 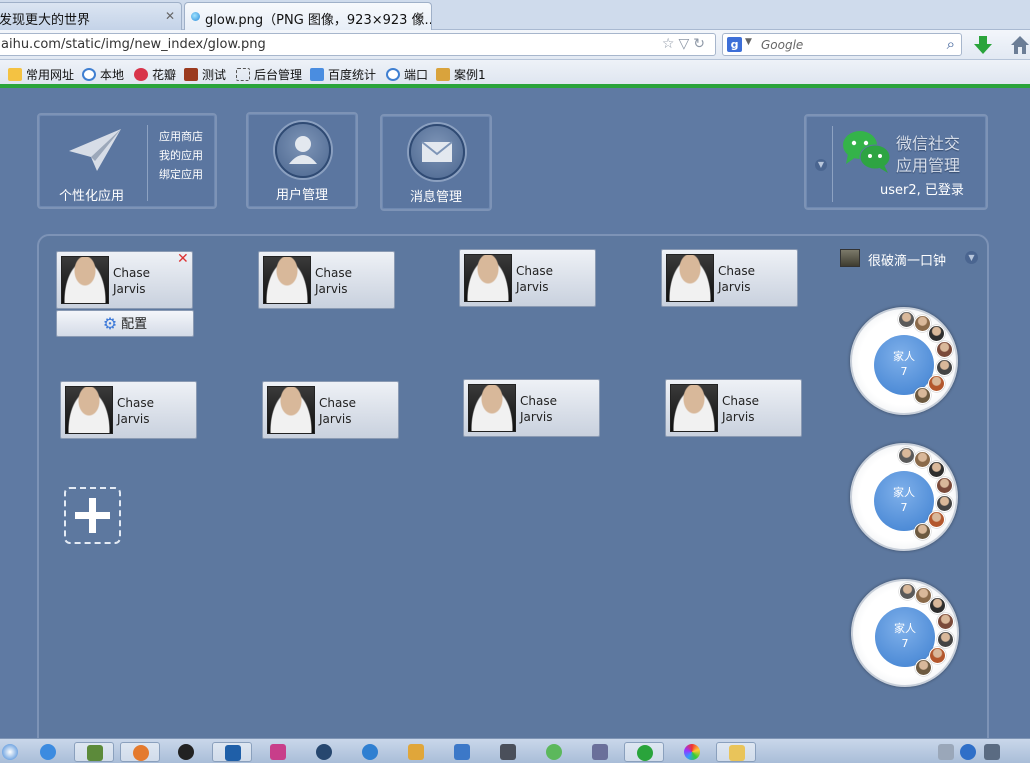 What do you see at coordinates (436, 197) in the screenshot?
I see `tile-label: 消息管理` at bounding box center [436, 197].